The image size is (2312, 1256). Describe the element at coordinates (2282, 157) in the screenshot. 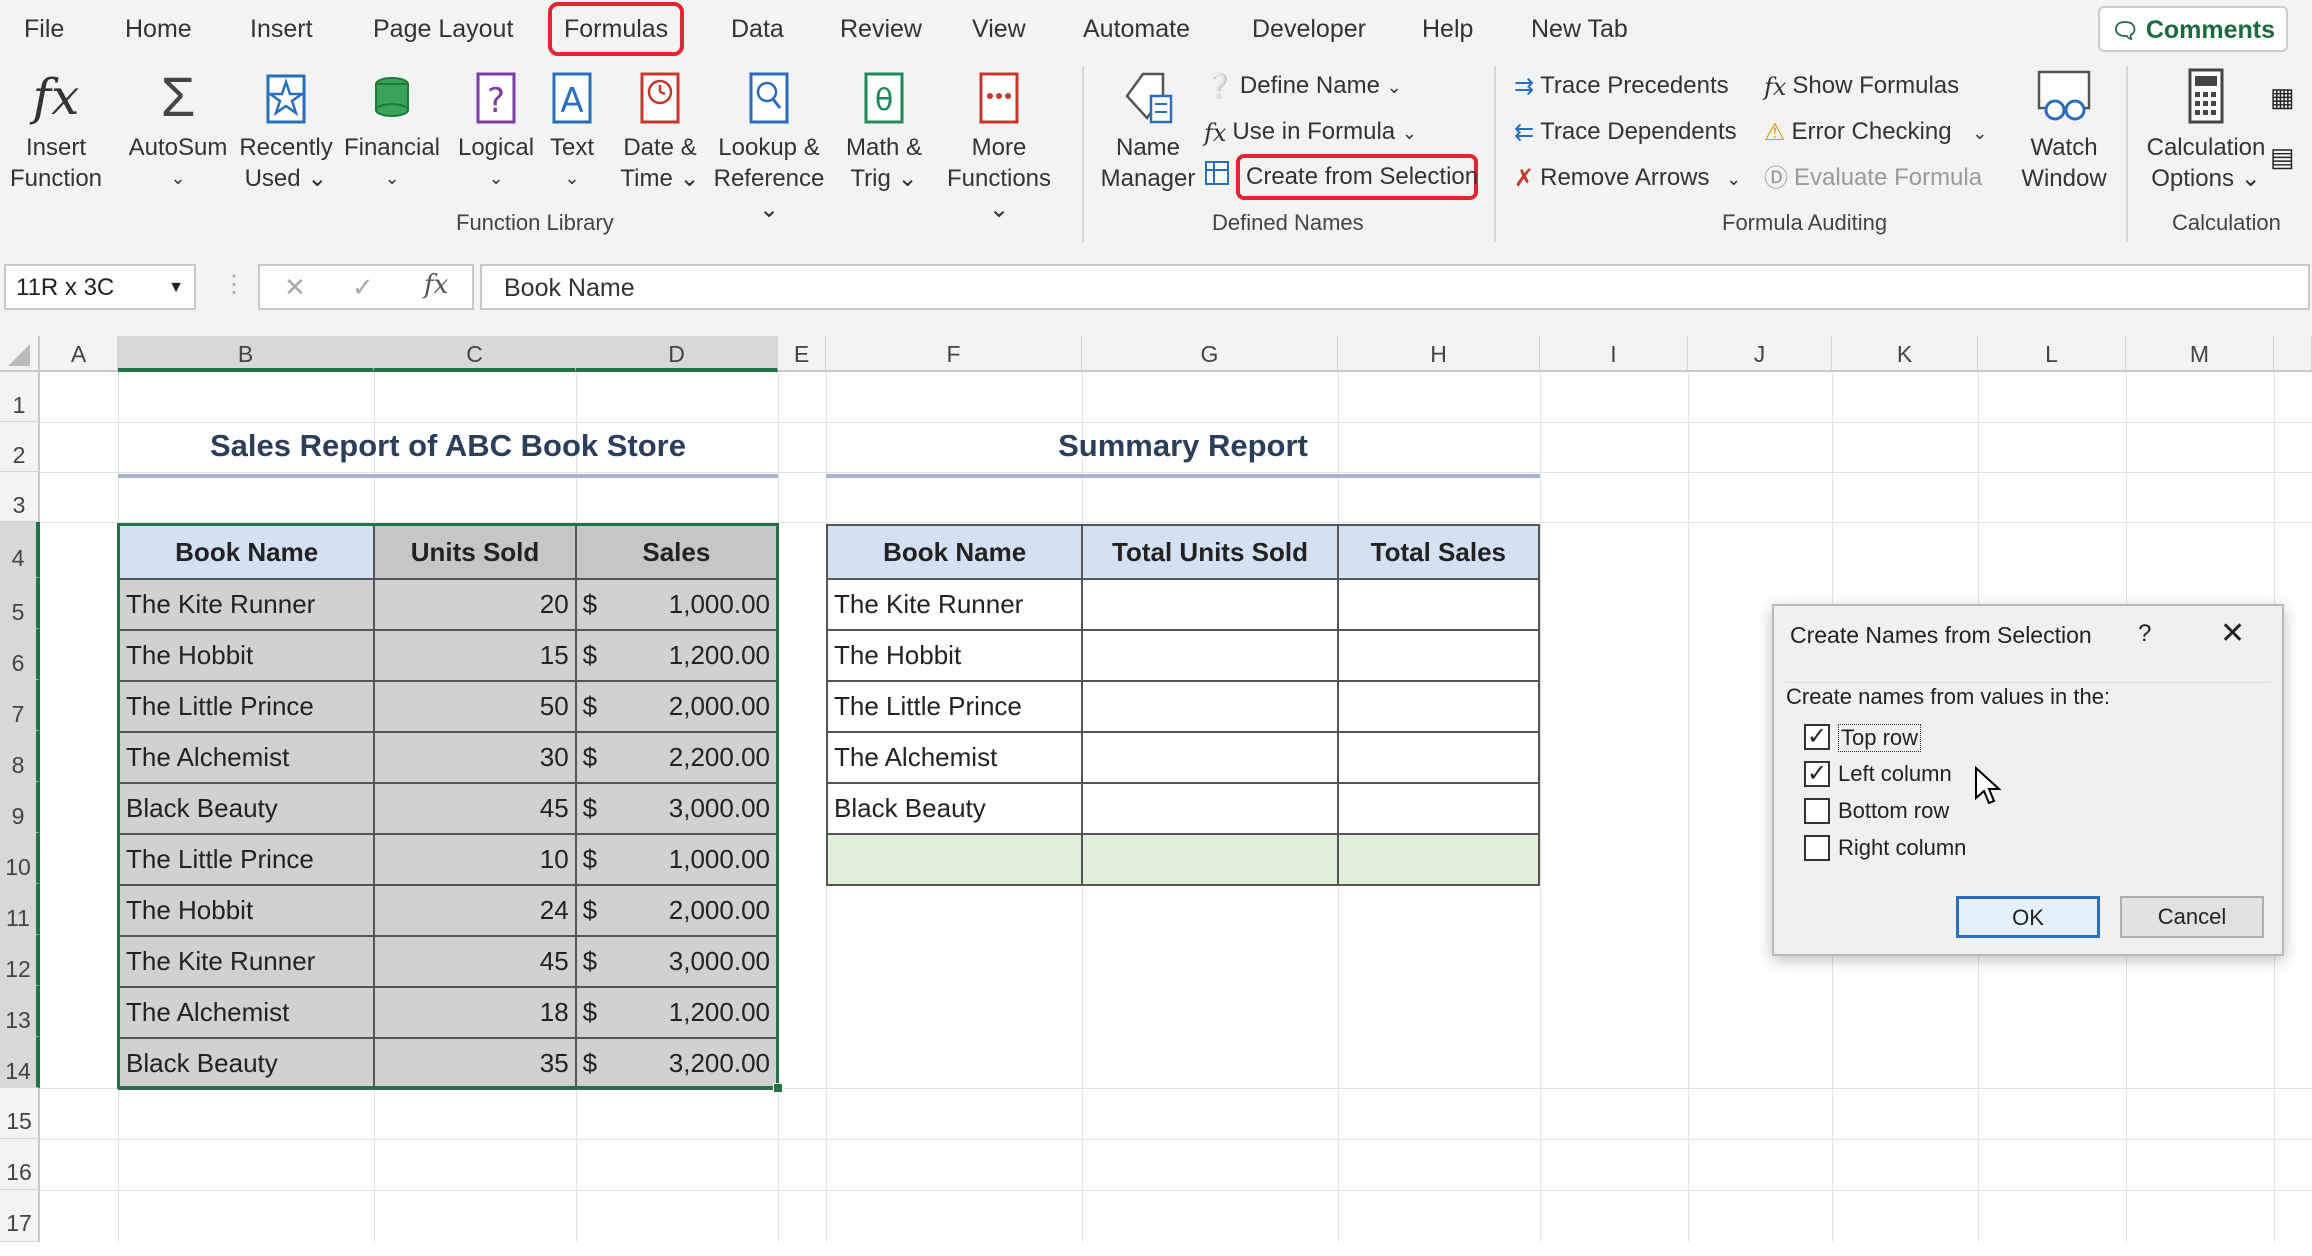

I see `calculate-sheet-icon: ▤` at that location.